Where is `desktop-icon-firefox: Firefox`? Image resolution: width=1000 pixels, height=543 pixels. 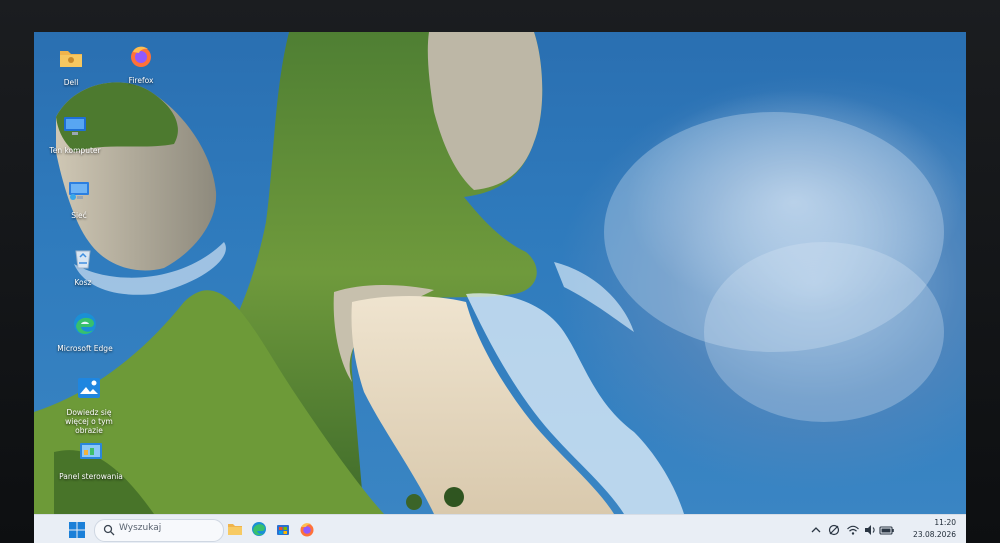 desktop-icon-firefox: Firefox is located at coordinates (141, 63).